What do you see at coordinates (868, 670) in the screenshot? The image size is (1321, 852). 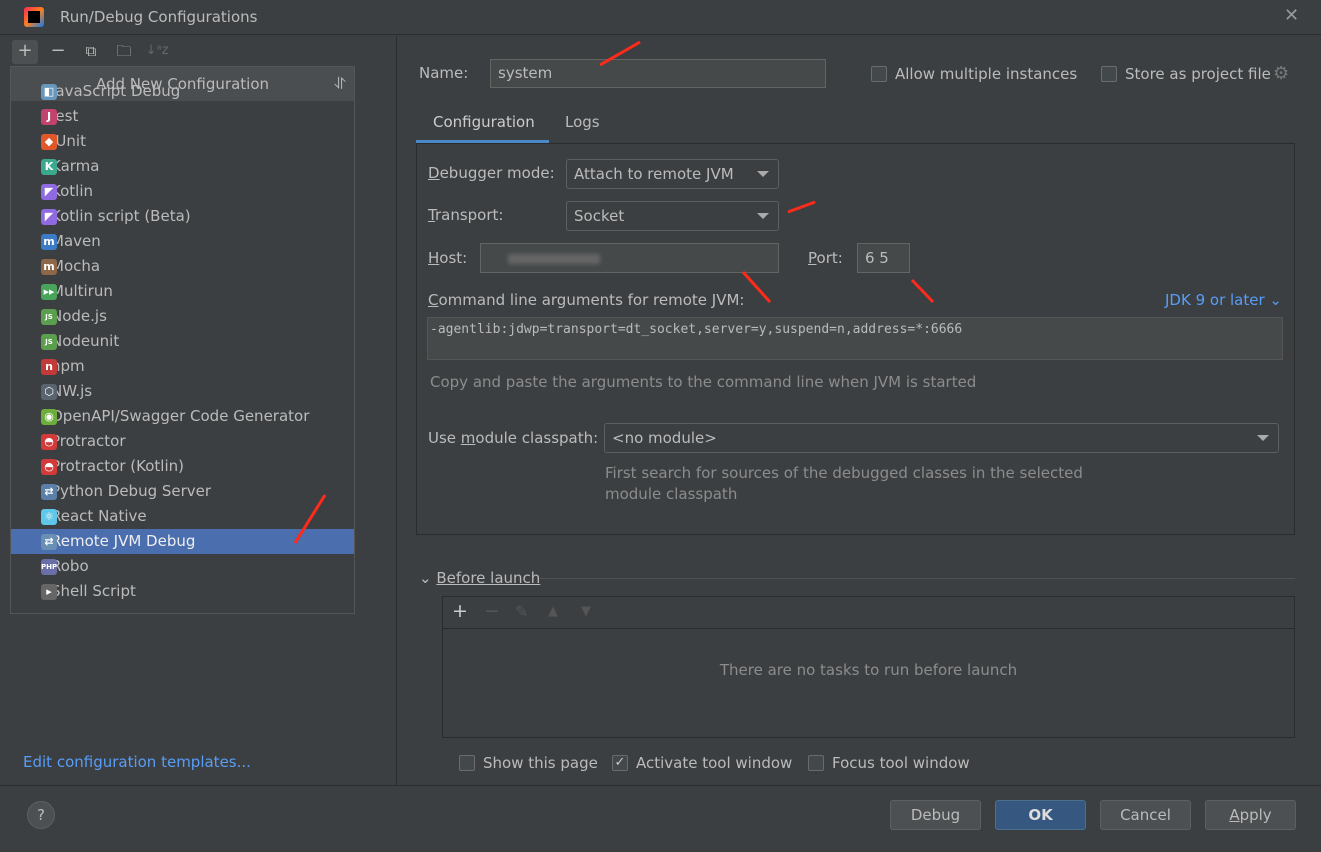 I see `no-tasks-text: There are no tasks to run before launch` at bounding box center [868, 670].